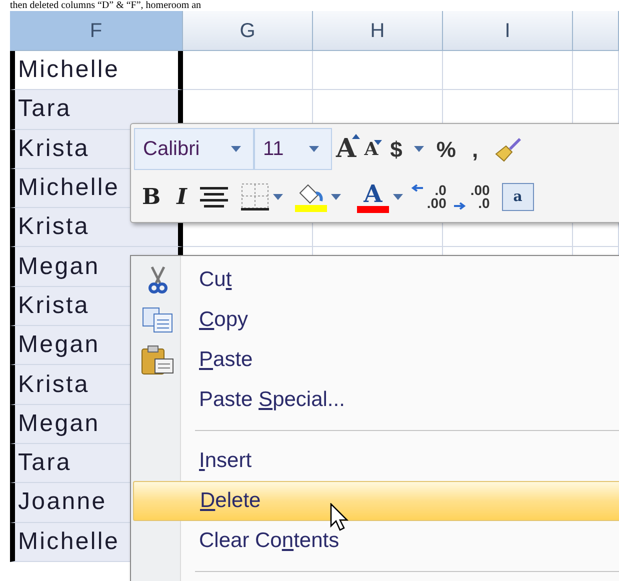 This screenshot has width=619, height=581. What do you see at coordinates (158, 320) in the screenshot?
I see `copy-icon` at bounding box center [158, 320].